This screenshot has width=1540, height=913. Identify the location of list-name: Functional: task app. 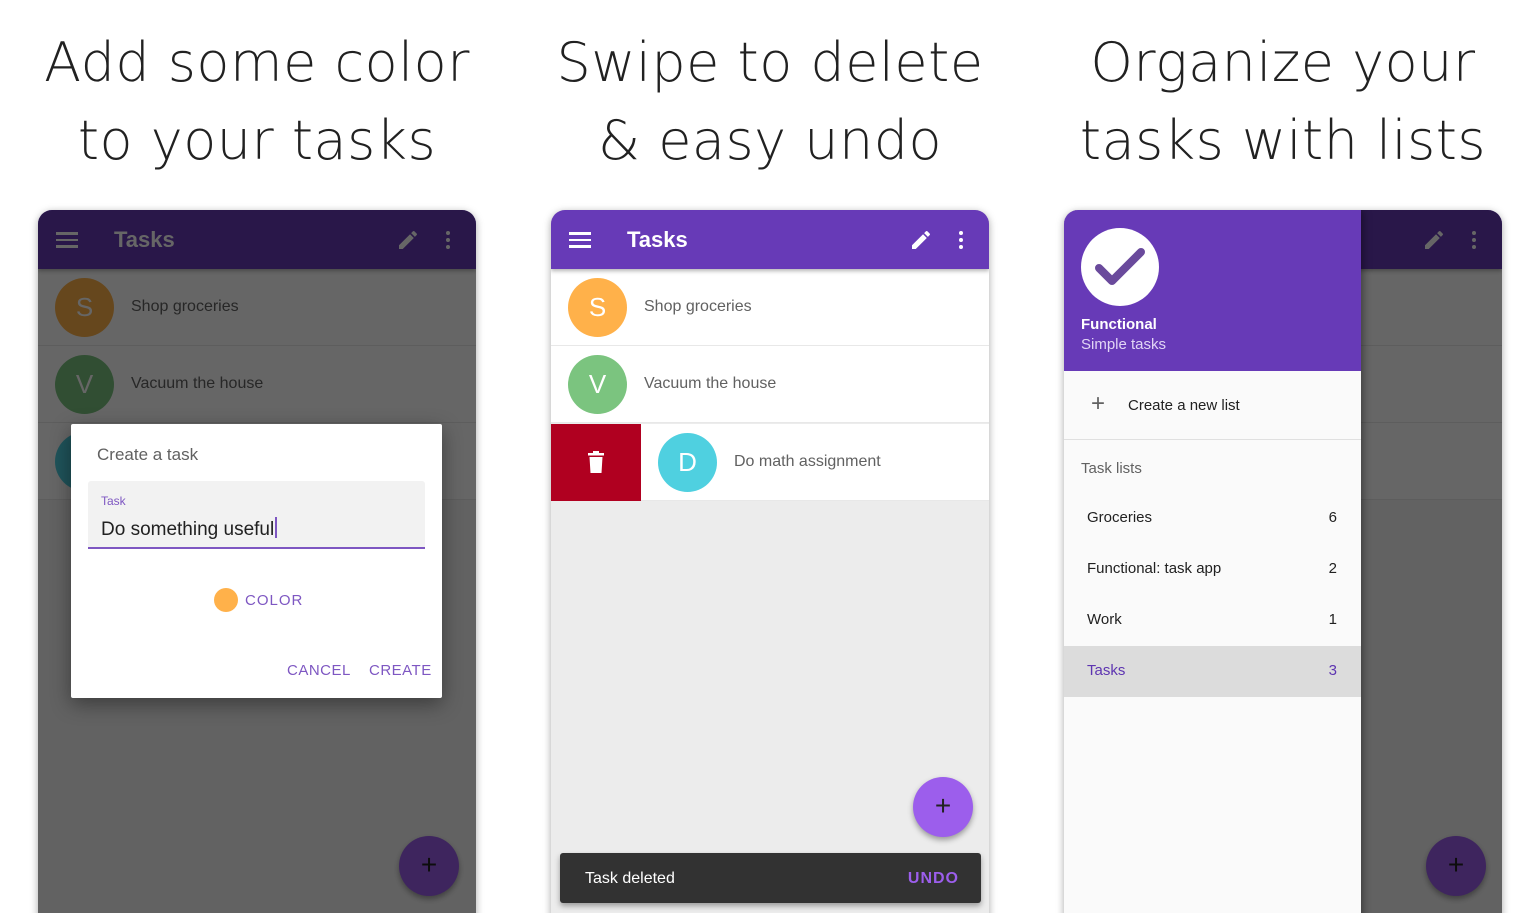
(1154, 568).